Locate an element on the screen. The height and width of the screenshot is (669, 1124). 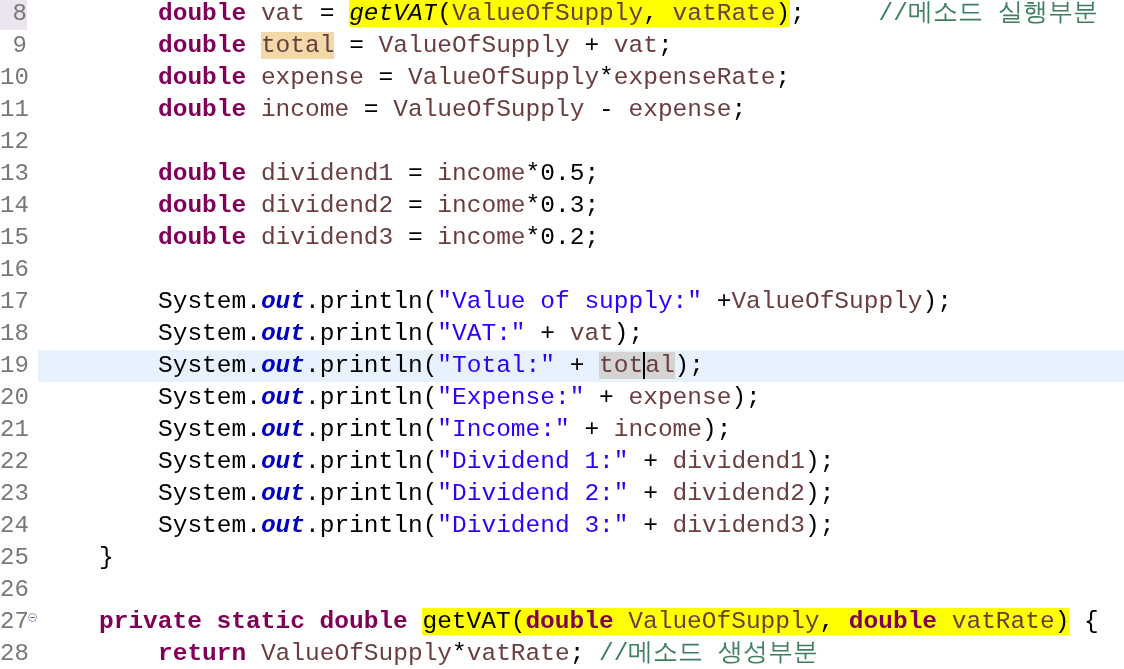
collapse-icon is located at coordinates (32, 617).